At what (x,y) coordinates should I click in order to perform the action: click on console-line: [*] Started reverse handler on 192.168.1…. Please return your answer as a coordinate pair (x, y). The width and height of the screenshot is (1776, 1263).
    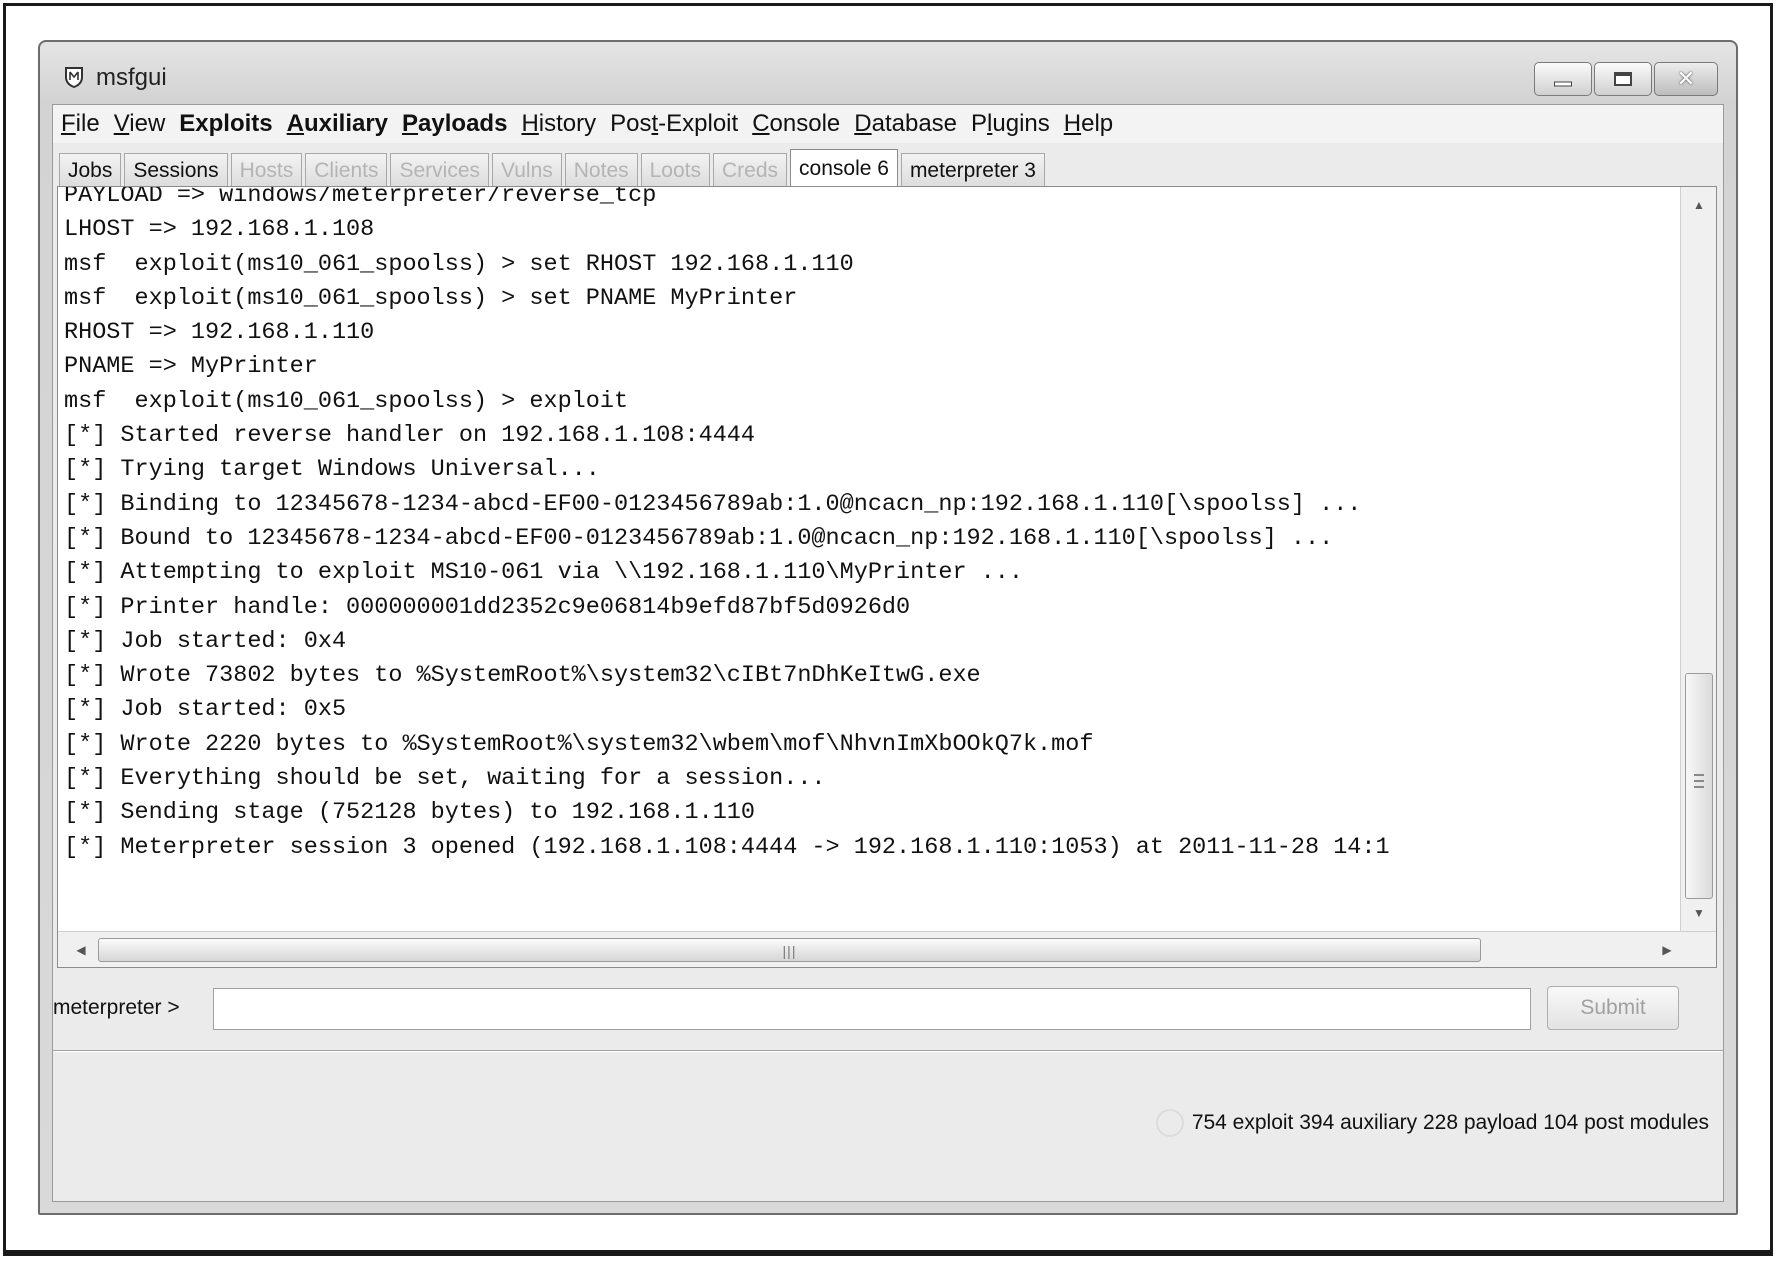
    Looking at the image, I should click on (410, 436).